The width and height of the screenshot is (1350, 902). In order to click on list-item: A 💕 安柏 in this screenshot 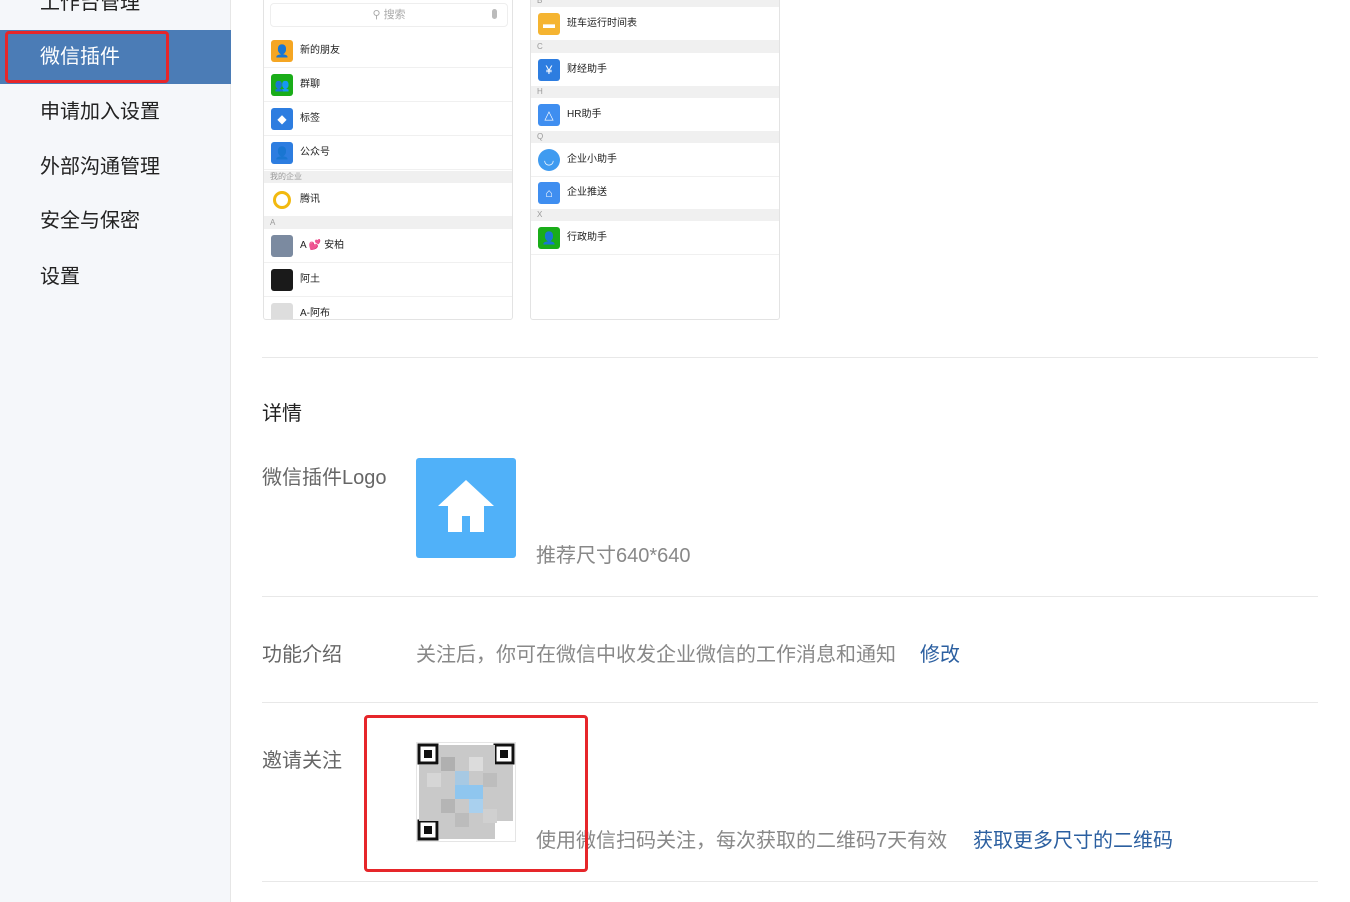, I will do `click(388, 246)`.